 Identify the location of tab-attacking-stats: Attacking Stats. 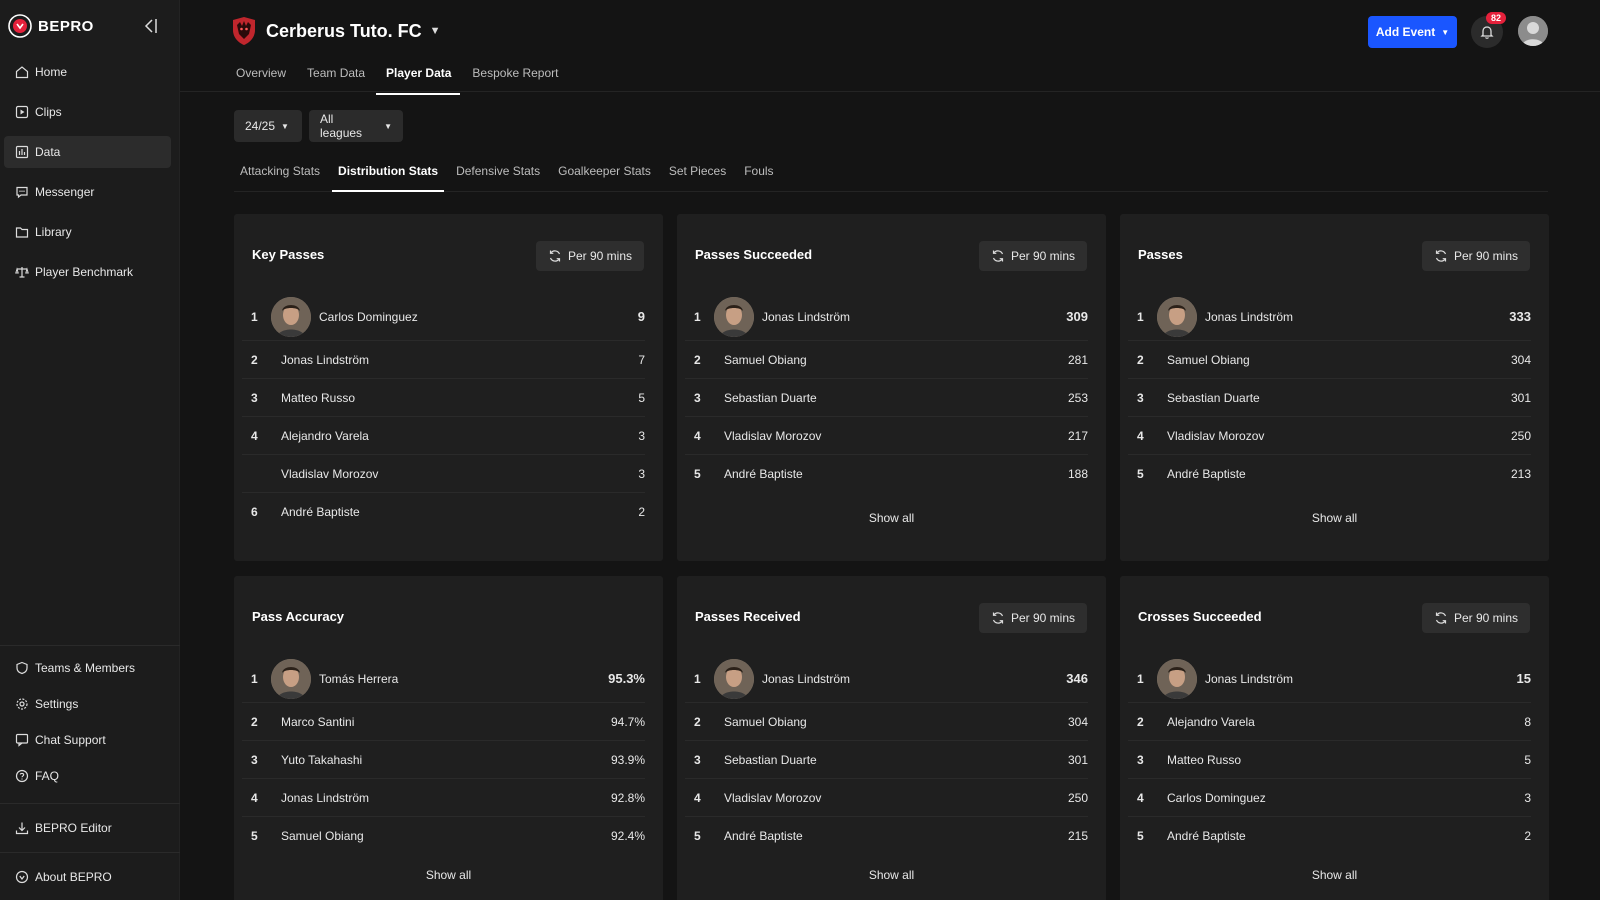
(280, 175).